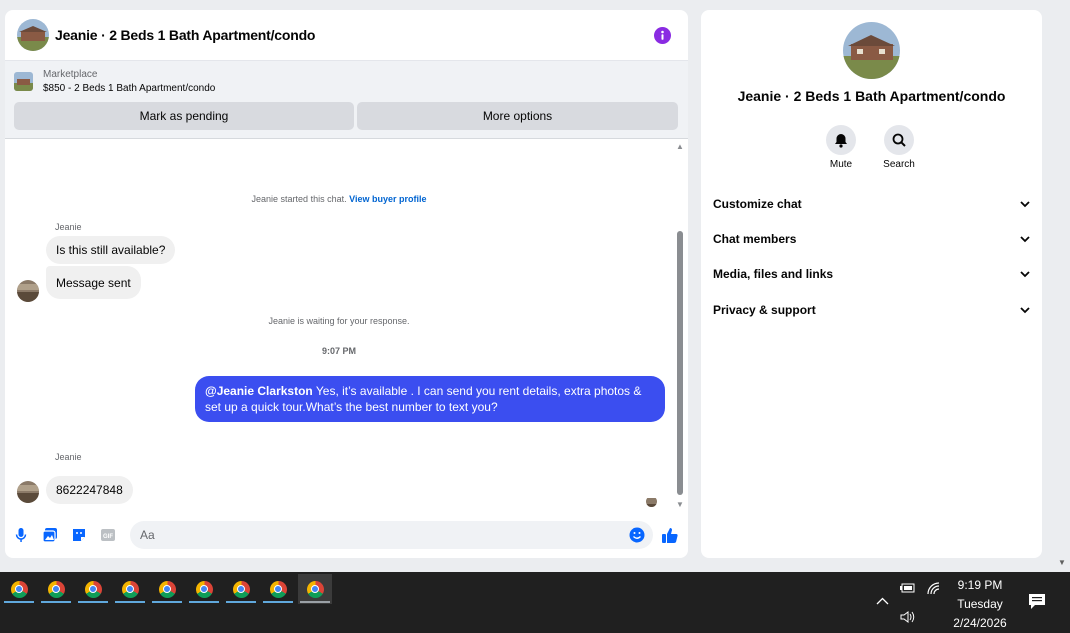 Image resolution: width=1070 pixels, height=633 pixels. Describe the element at coordinates (33, 35) in the screenshot. I see `header-avatar` at that location.